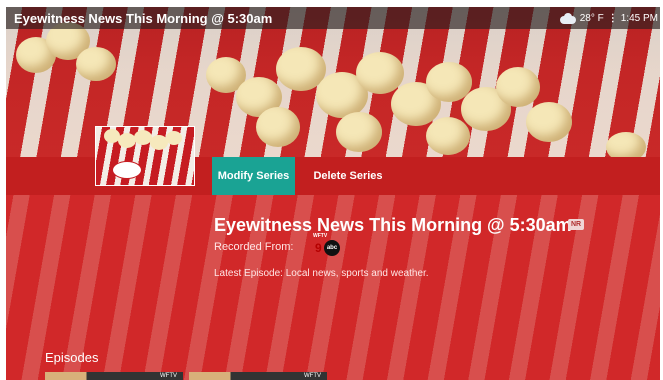 The width and height of the screenshot is (663, 380). Describe the element at coordinates (613, 18) in the screenshot. I see `menu-icon: ⋮` at that location.